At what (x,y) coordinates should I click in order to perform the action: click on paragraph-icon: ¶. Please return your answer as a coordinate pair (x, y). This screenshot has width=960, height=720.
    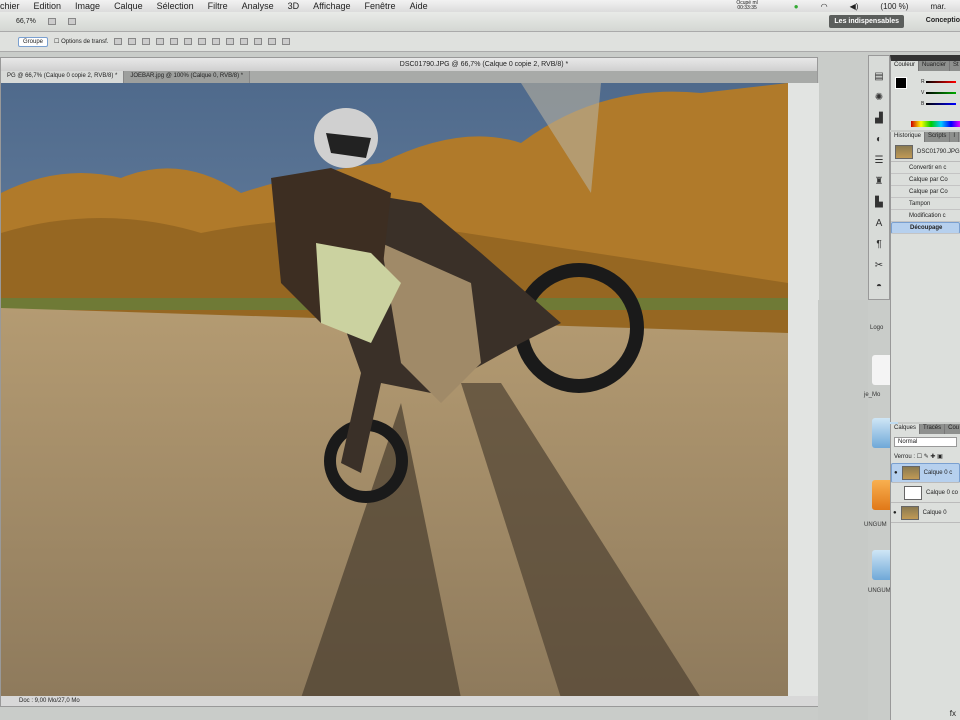
    Looking at the image, I should click on (878, 244).